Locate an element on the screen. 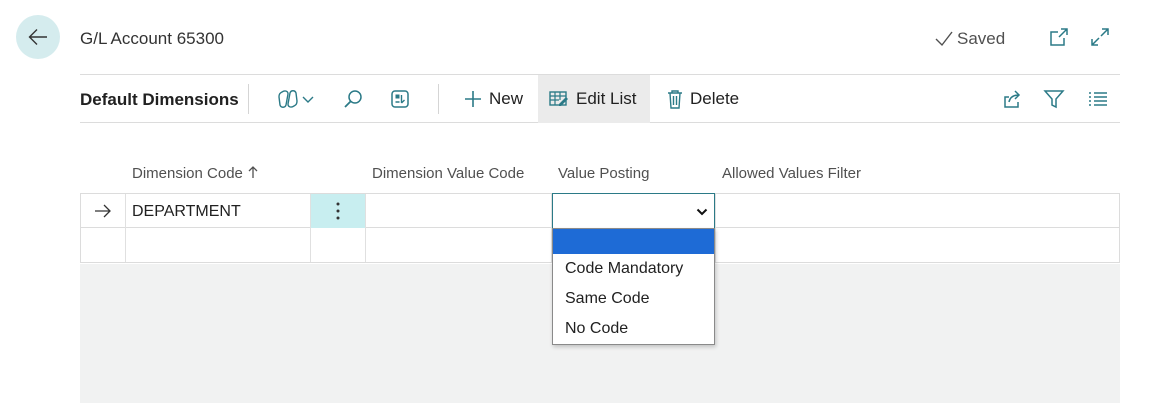  checkmark-icon is located at coordinates (944, 39).